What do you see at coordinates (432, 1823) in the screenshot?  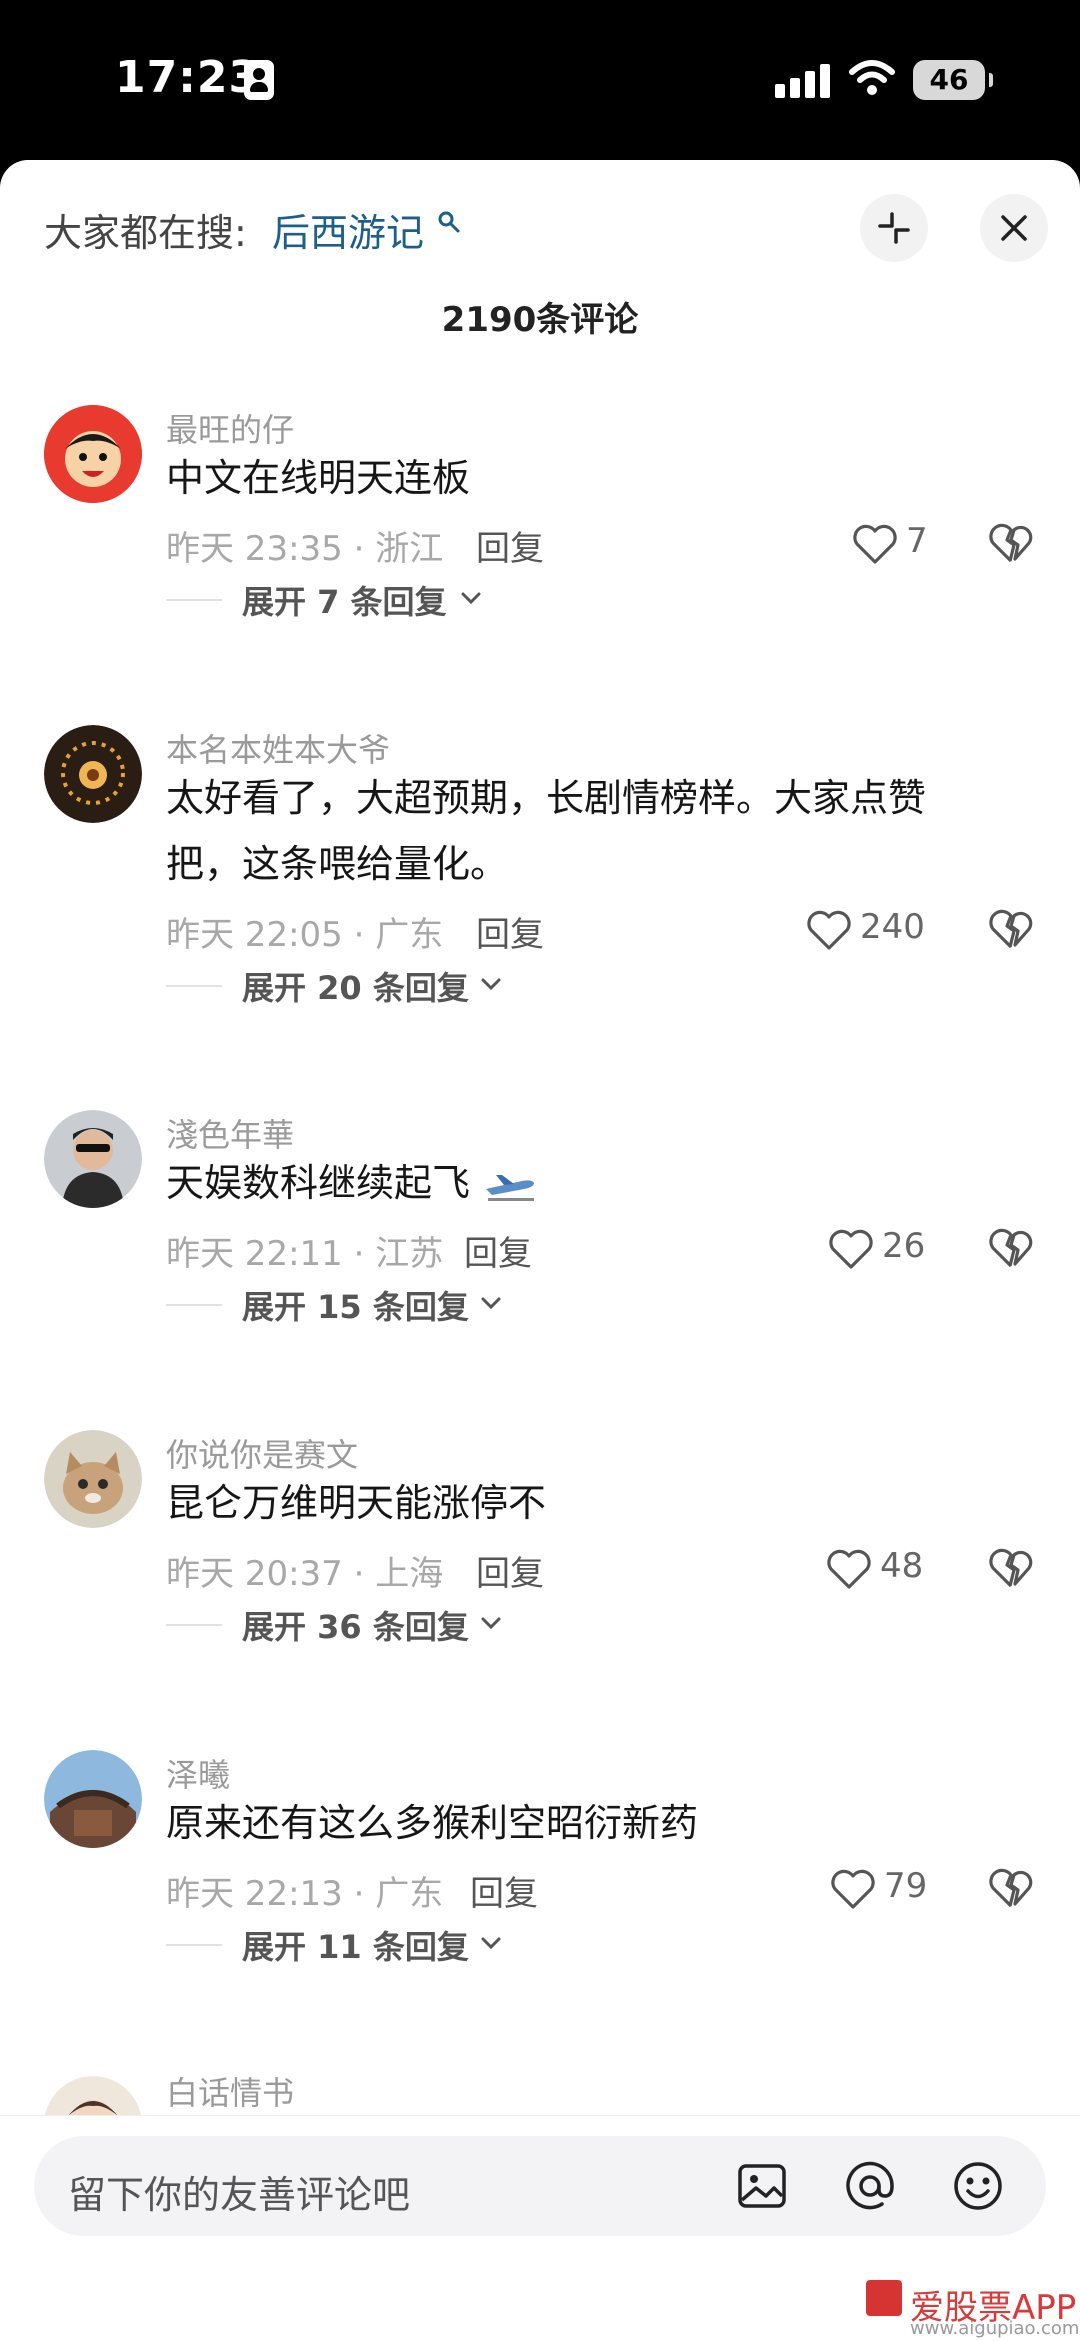 I see `comment-text: 原来还有这么多猴利空昭衍新药` at bounding box center [432, 1823].